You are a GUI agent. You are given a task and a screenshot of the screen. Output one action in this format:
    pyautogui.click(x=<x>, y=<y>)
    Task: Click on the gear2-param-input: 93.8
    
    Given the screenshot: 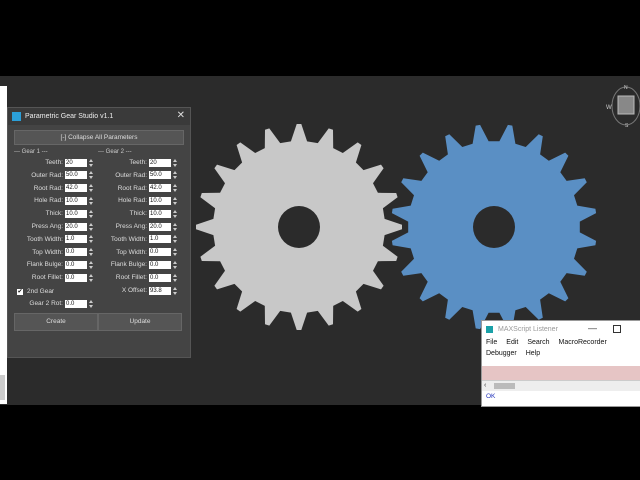 What is the action you would take?
    pyautogui.click(x=160, y=290)
    